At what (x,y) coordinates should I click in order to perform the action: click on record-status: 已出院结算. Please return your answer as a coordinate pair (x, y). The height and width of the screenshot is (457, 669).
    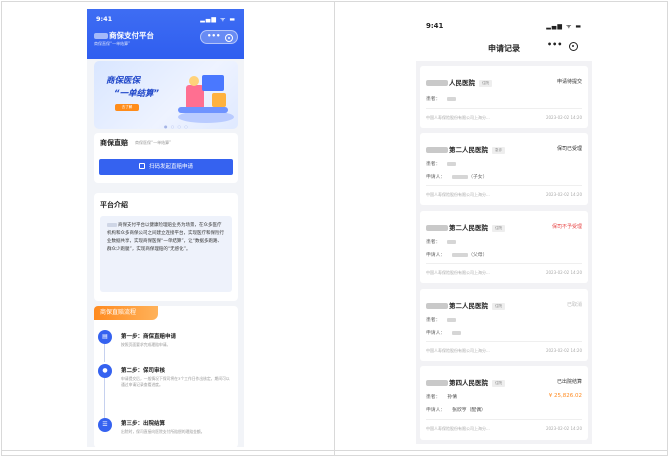
    Looking at the image, I should click on (569, 382).